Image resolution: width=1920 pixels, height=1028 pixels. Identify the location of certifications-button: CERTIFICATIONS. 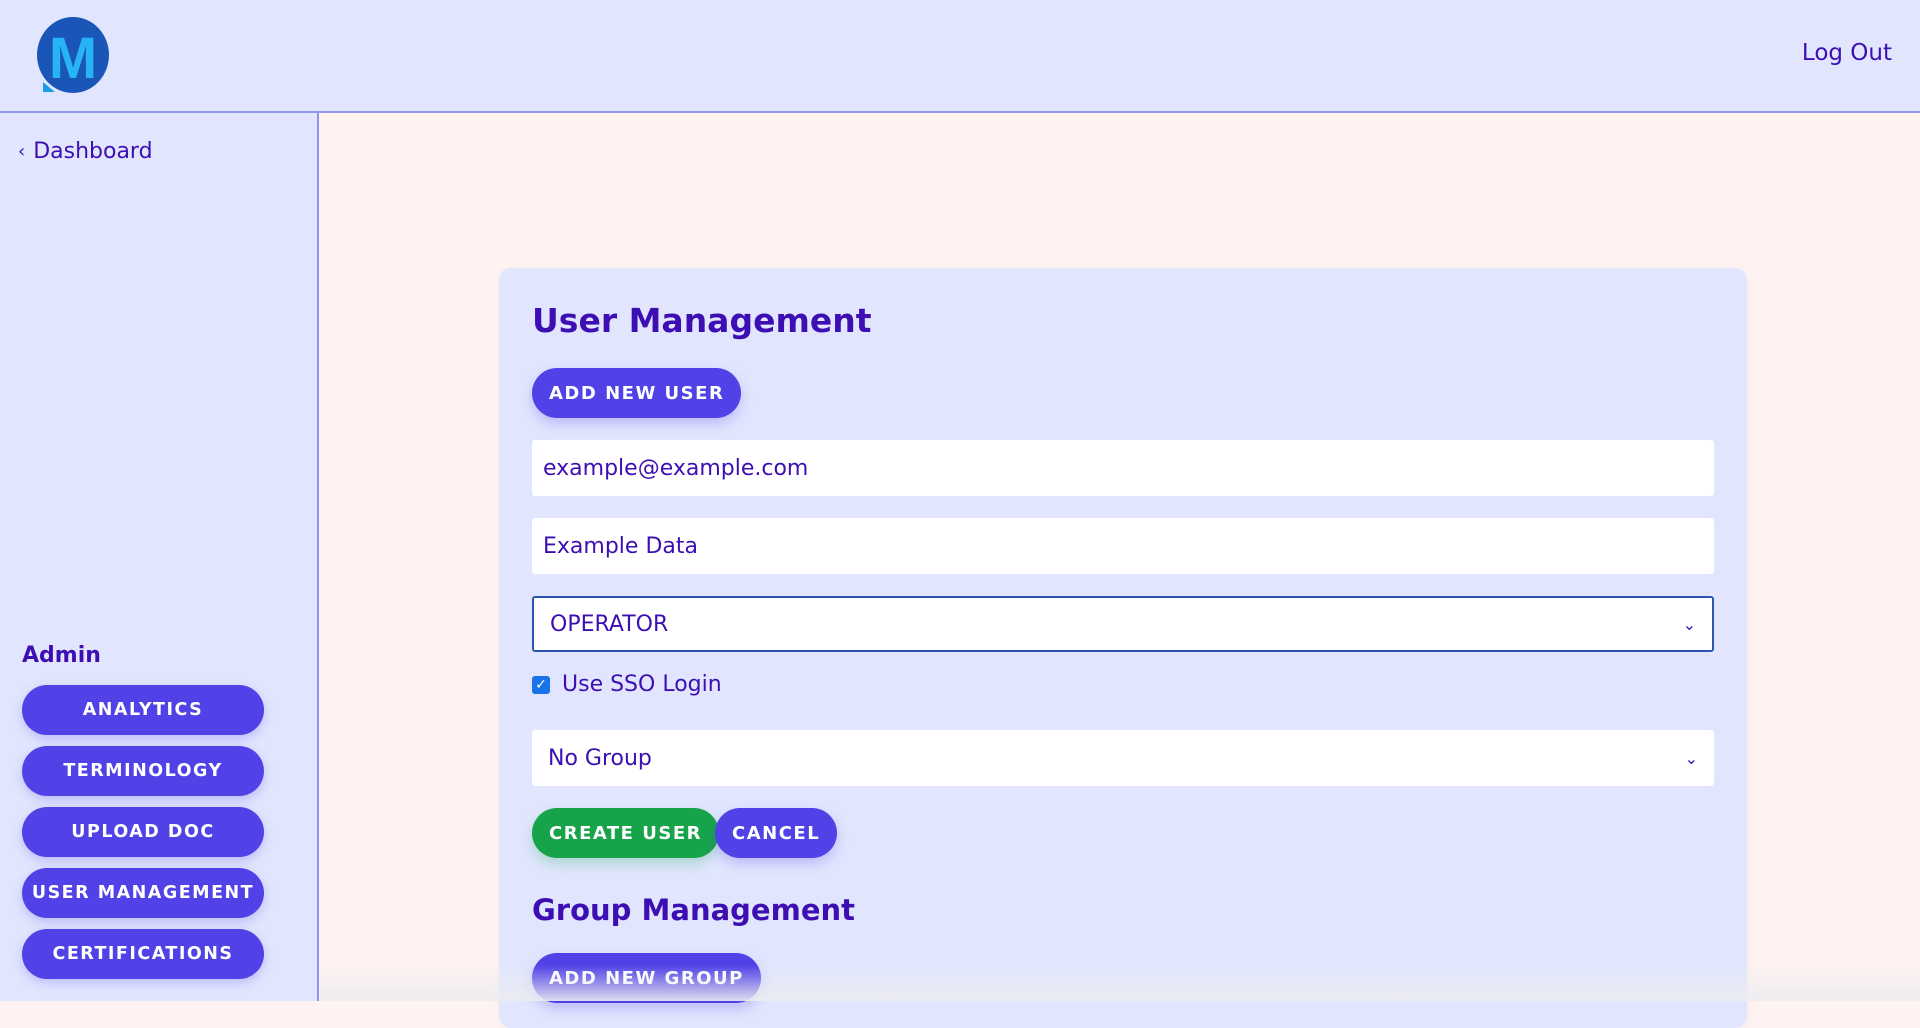
(143, 954).